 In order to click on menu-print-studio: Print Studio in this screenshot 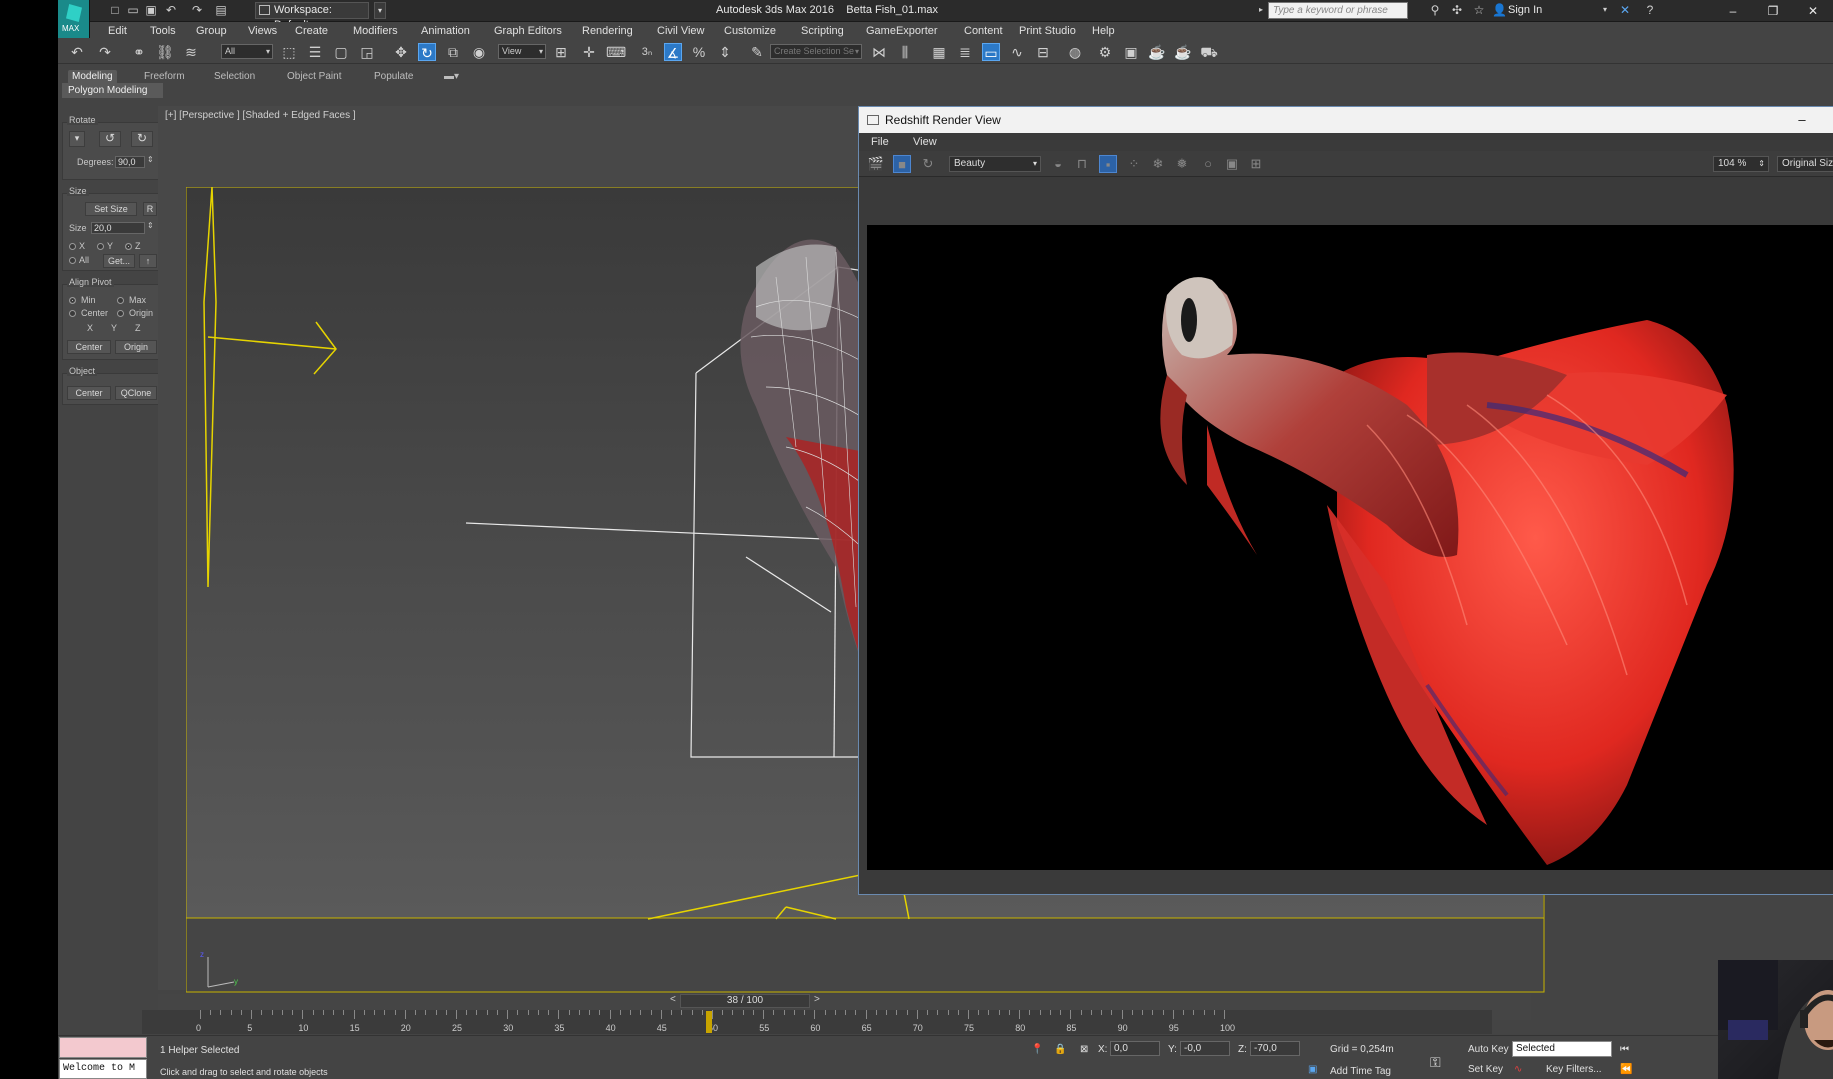, I will do `click(1047, 31)`.